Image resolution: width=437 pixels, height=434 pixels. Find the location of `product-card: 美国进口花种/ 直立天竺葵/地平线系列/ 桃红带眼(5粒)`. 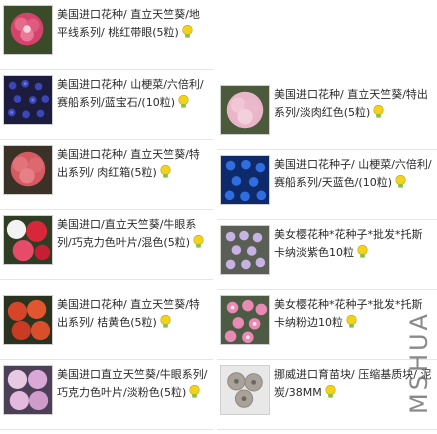

product-card: 美国进口花种/ 直立天竺葵/地平线系列/ 桃红带眼(5粒) is located at coordinates (106, 36).